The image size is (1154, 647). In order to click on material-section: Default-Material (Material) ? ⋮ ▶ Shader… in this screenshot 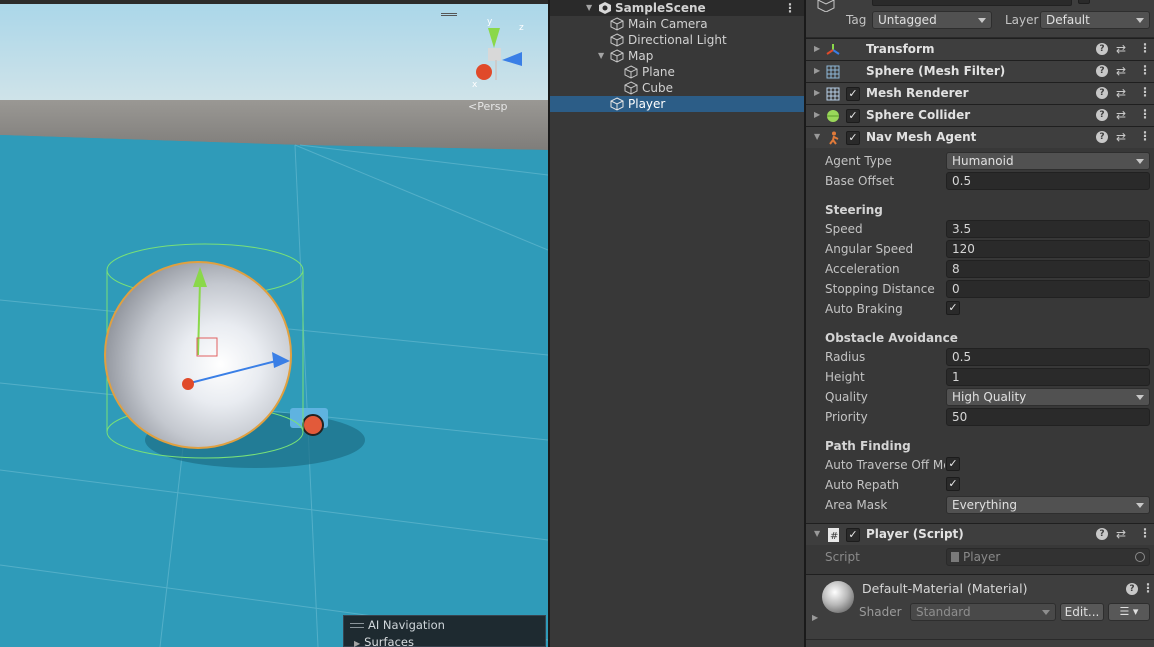, I will do `click(980, 610)`.